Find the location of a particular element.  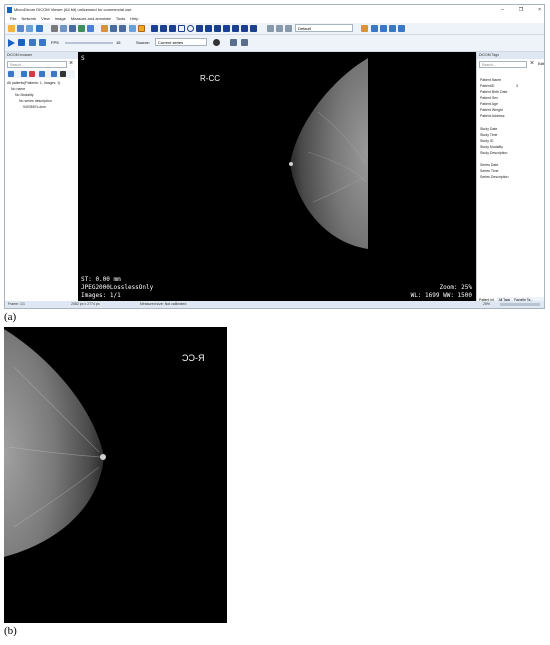

fps-label: FPS is located at coordinates (55, 42).